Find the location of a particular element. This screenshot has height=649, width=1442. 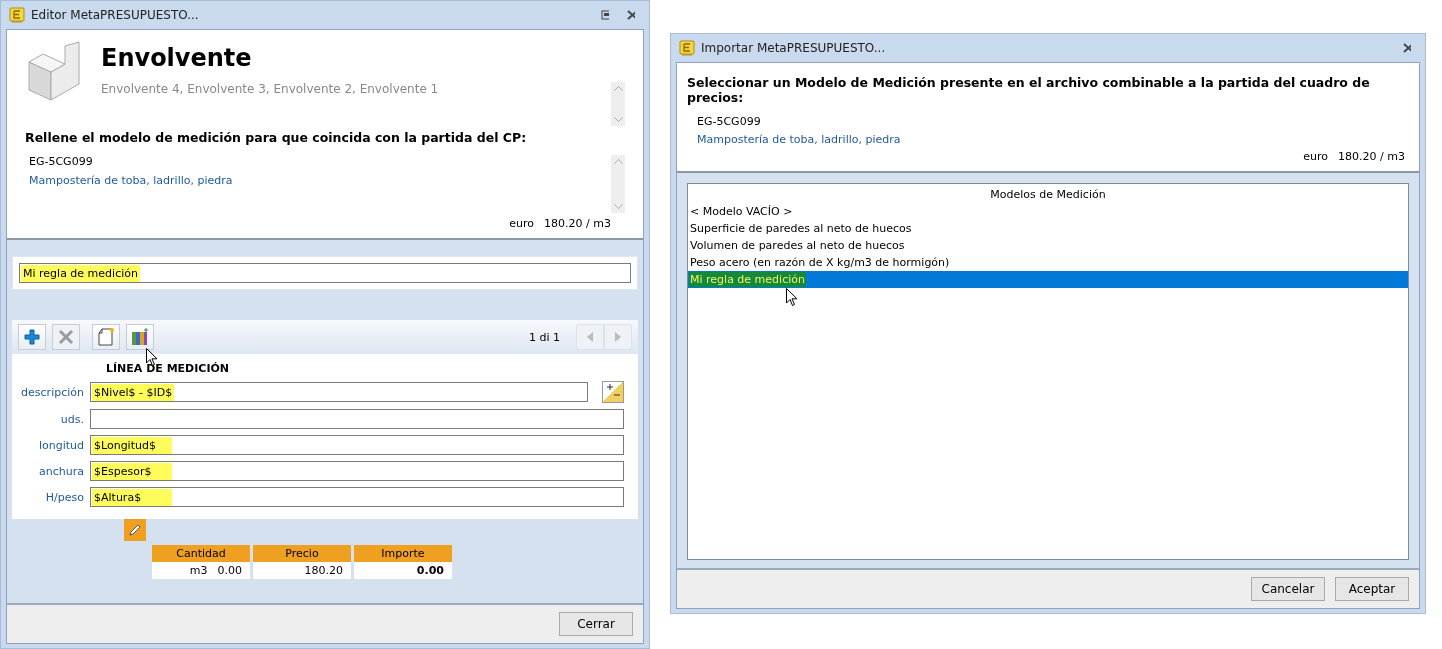

list-heading: Modelos de Medición is located at coordinates (1048, 195).